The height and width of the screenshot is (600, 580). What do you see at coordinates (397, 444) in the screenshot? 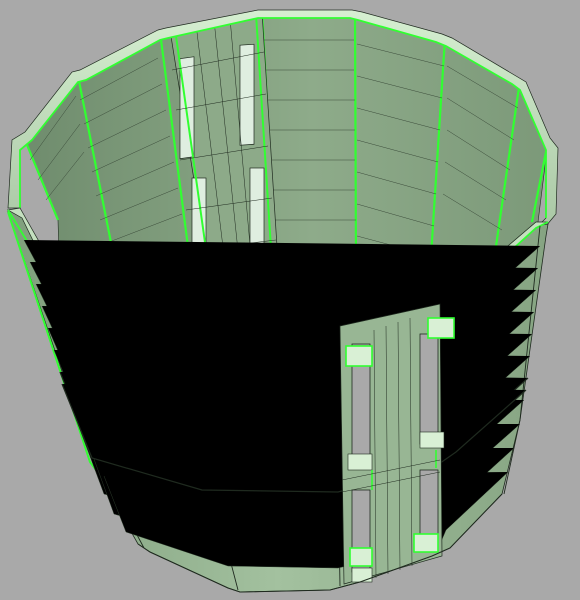
I see `exterior-slatted-panel` at bounding box center [397, 444].